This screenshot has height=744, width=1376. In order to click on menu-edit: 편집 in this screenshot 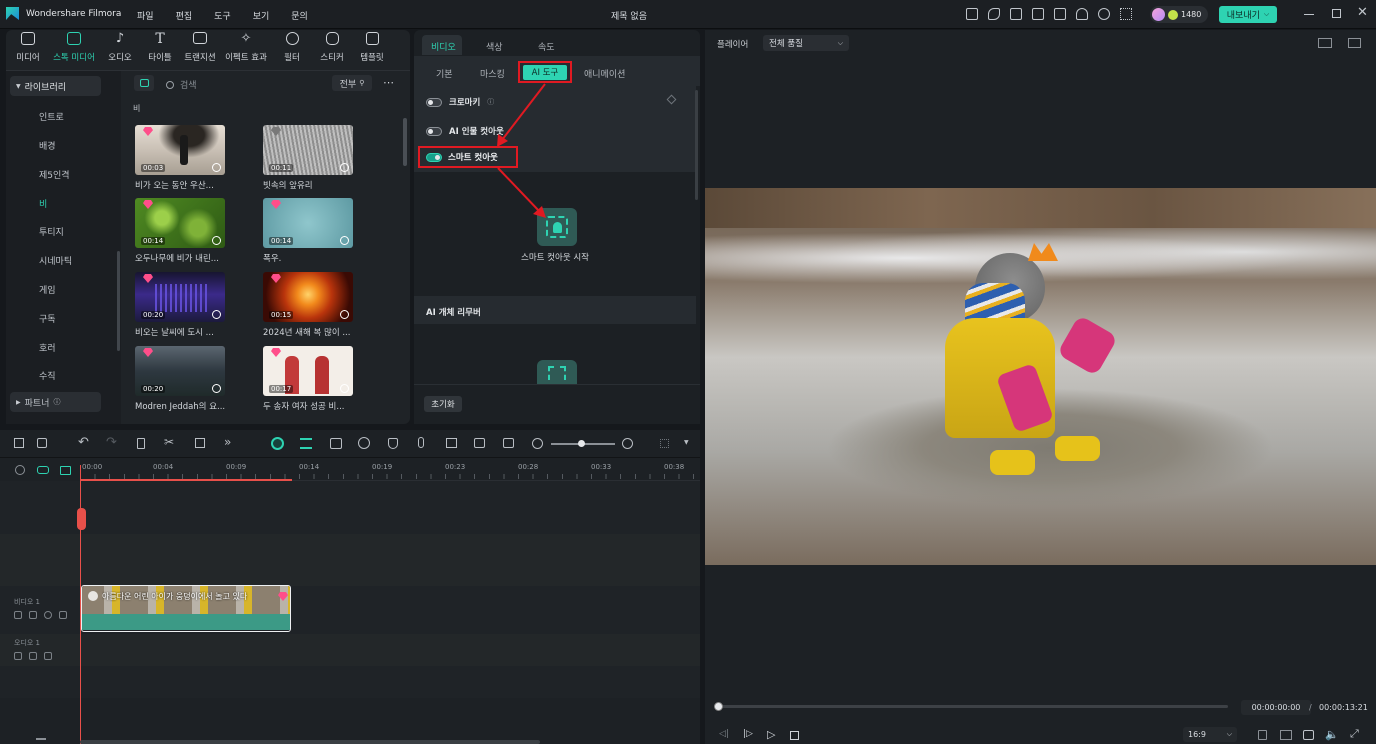, I will do `click(184, 15)`.